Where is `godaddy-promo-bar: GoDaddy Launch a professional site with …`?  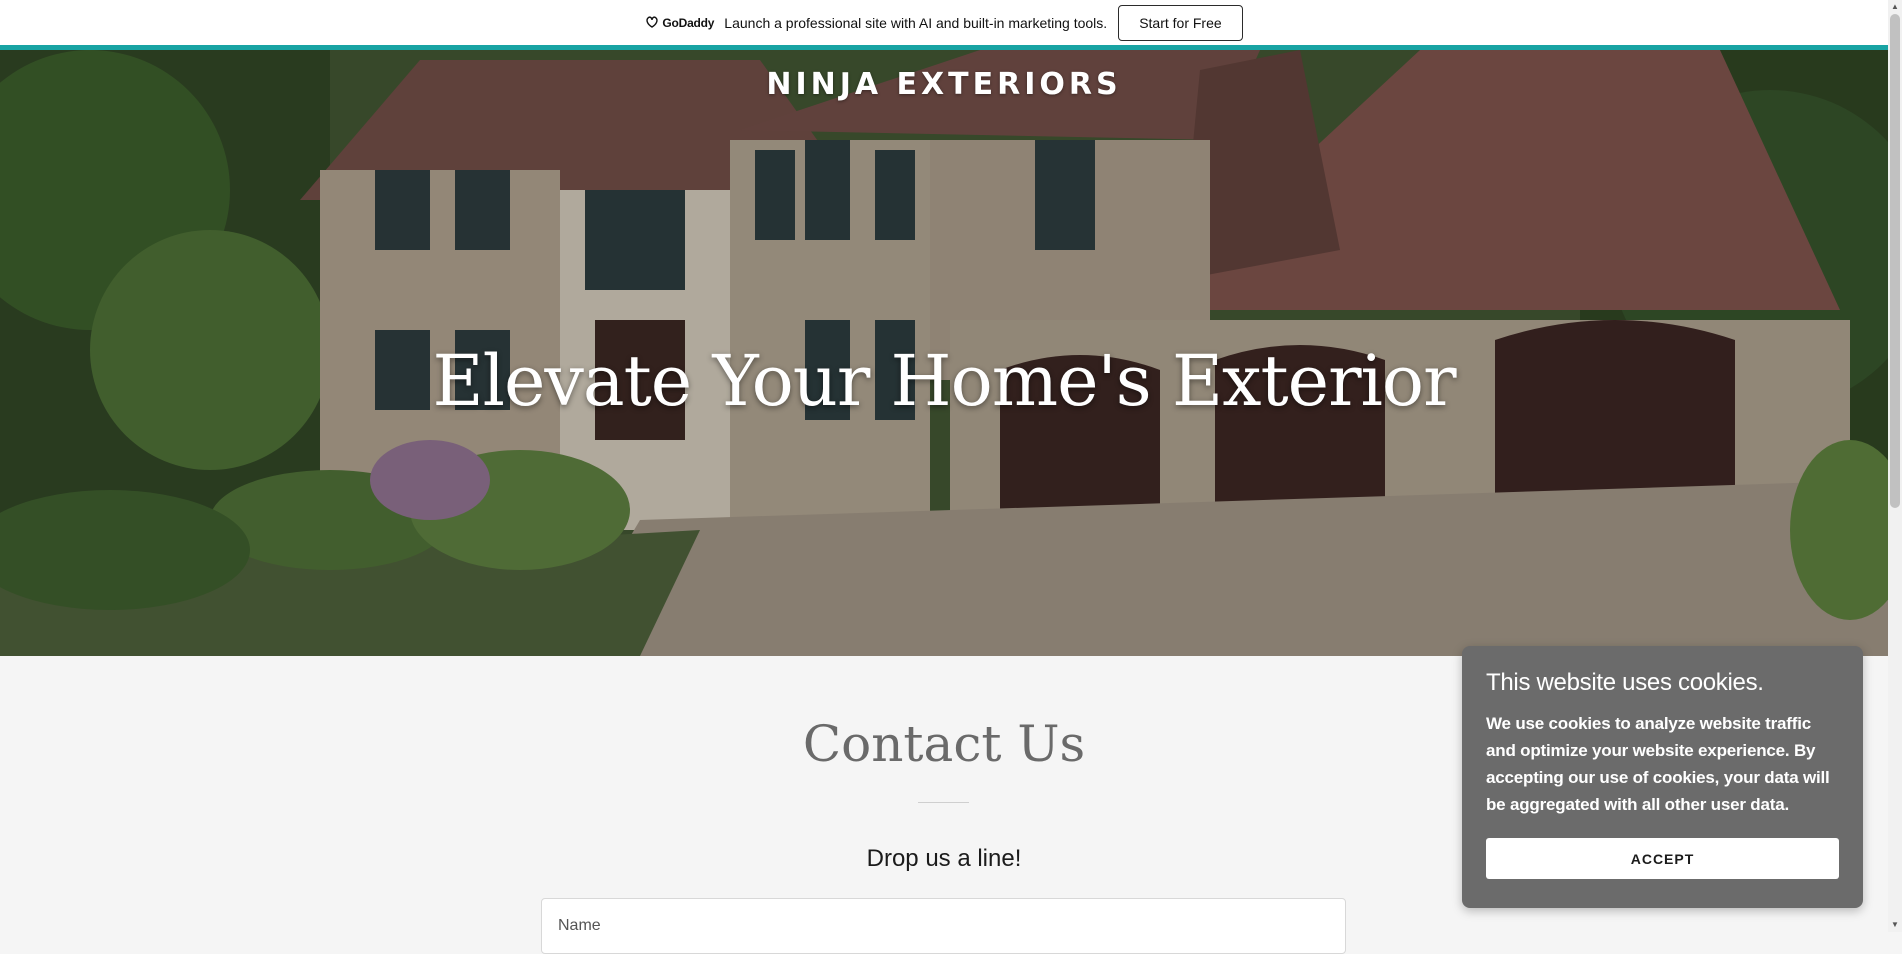
godaddy-promo-bar: GoDaddy Launch a professional site with … is located at coordinates (944, 22).